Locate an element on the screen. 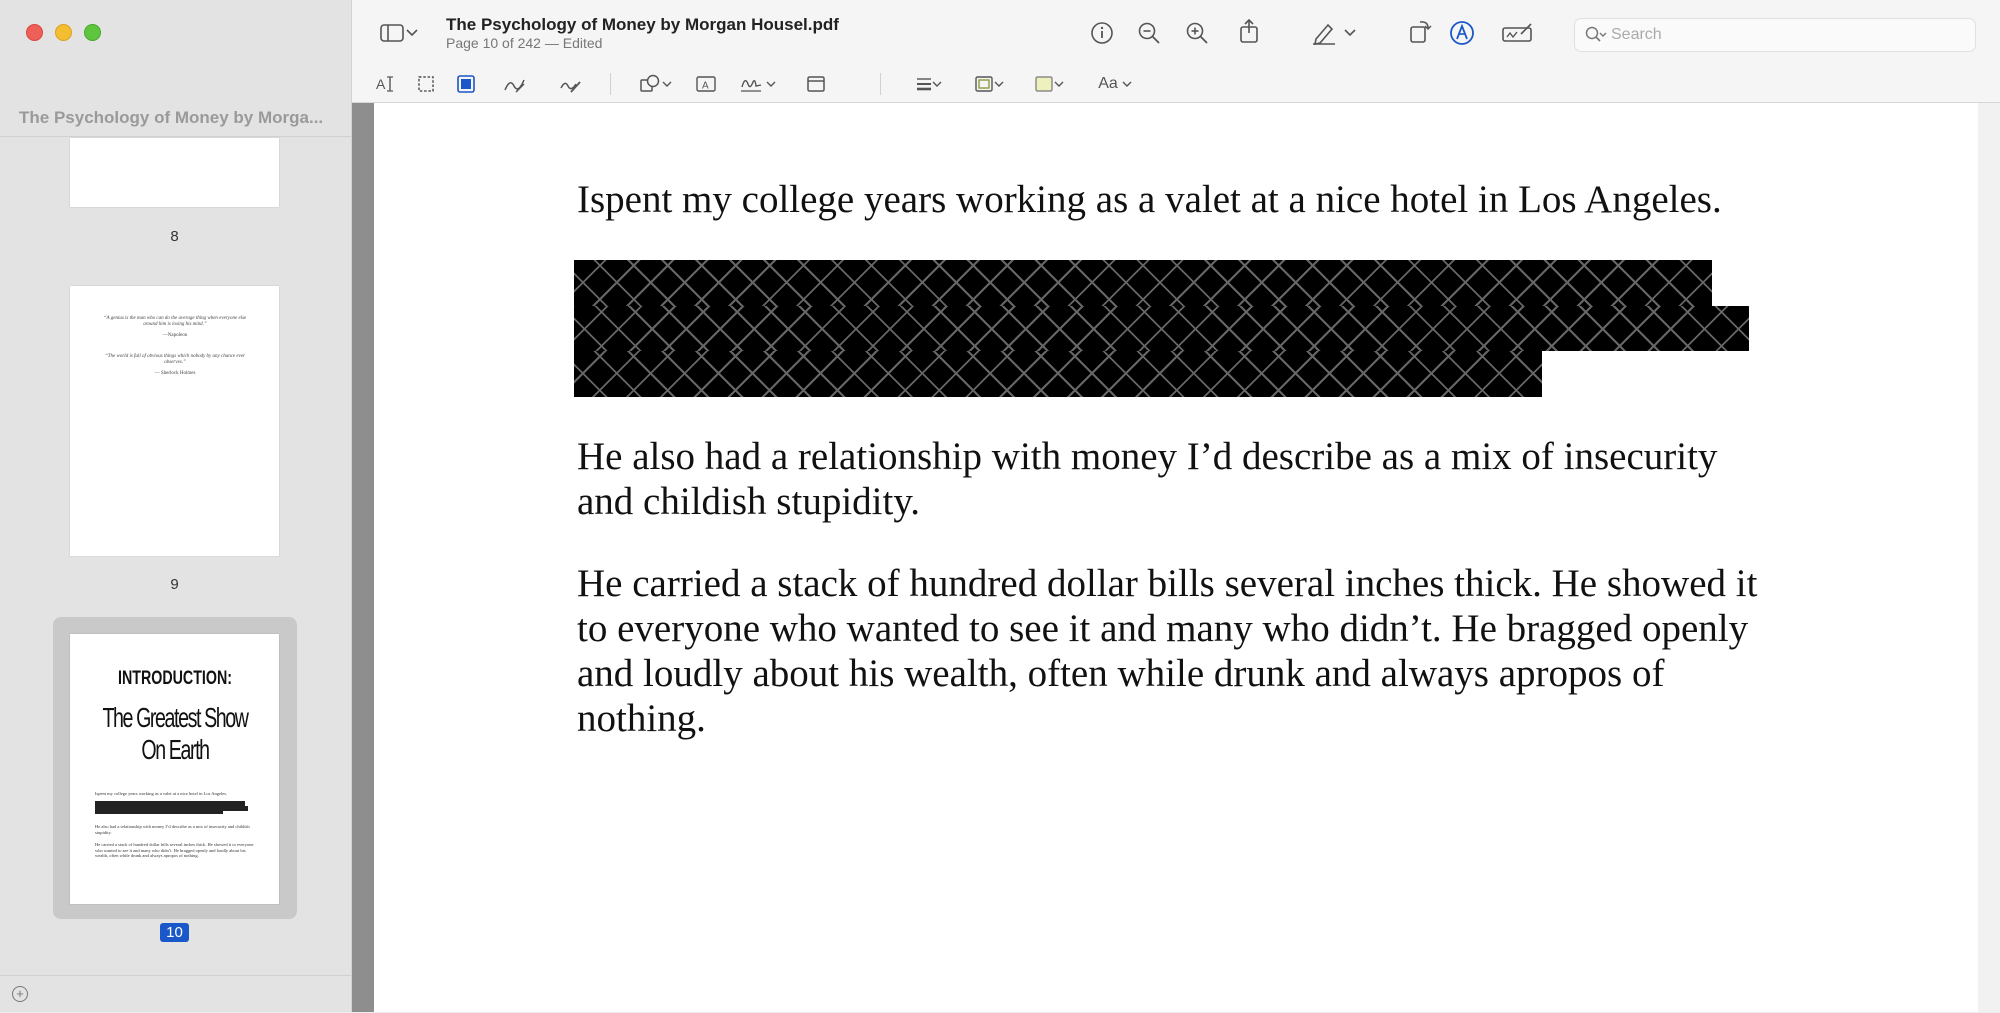 The width and height of the screenshot is (2000, 1013). zoom-window-button is located at coordinates (92, 32).